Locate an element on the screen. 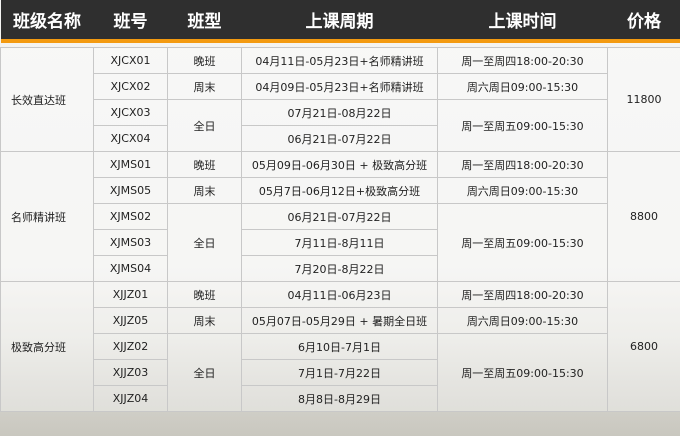  class-code-cell: XJJZ01 is located at coordinates (130, 294).